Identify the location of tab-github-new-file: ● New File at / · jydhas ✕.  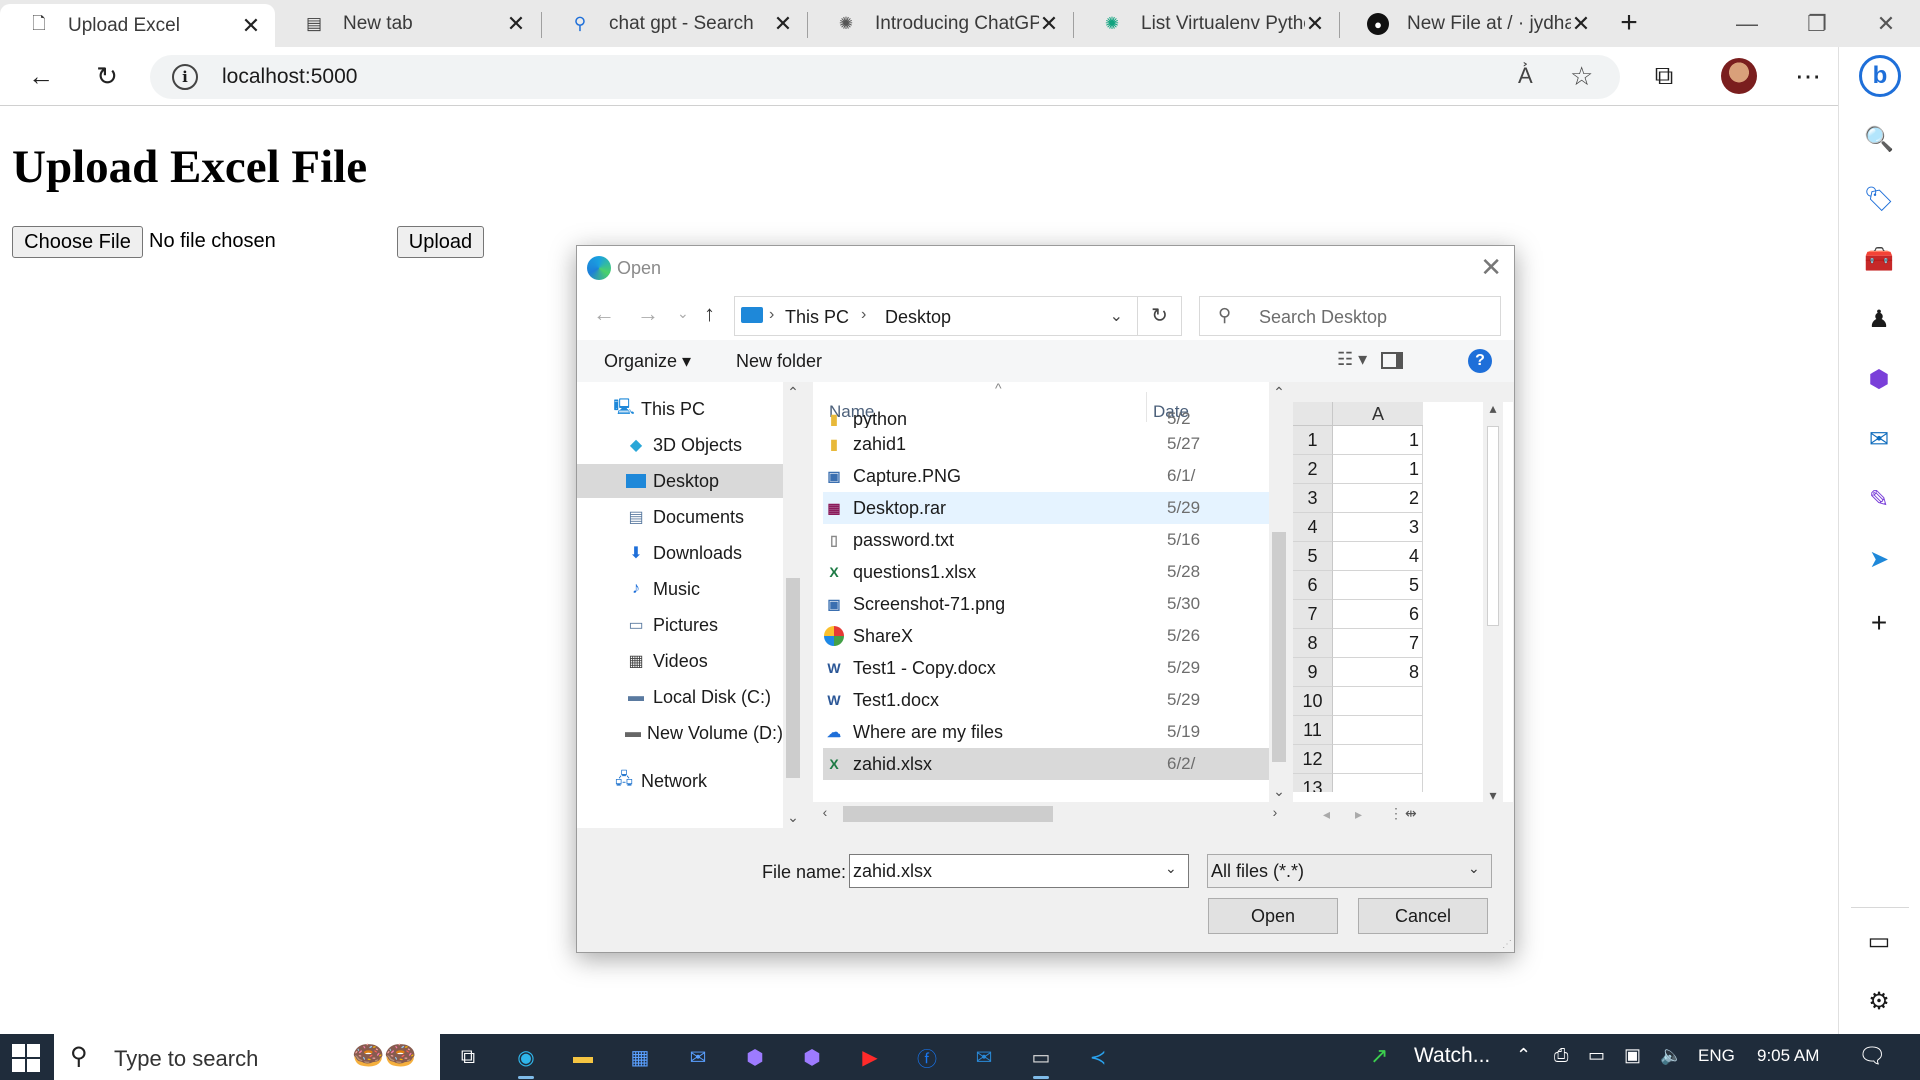
(1472, 24).